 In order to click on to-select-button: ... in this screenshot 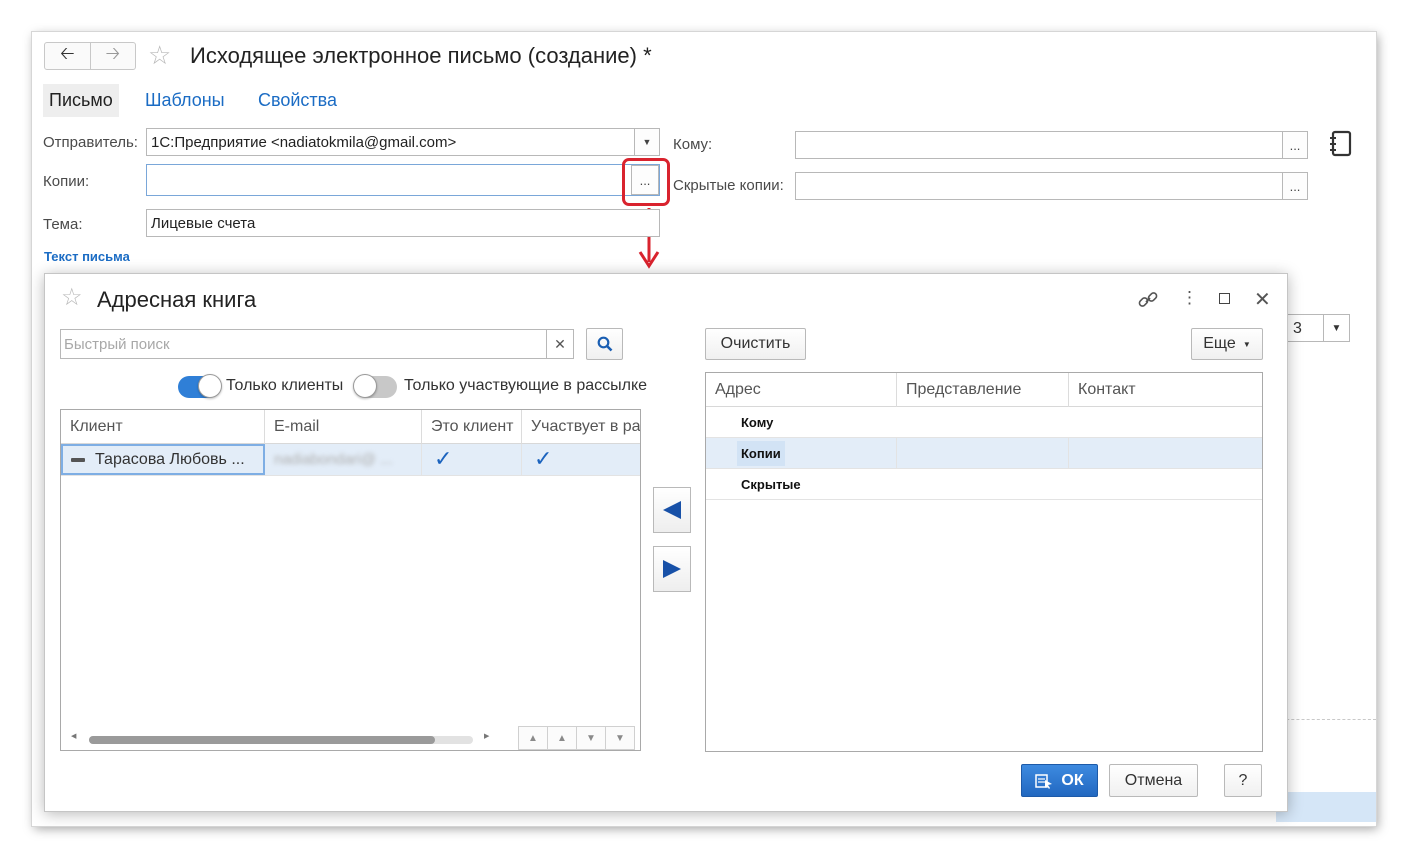, I will do `click(1294, 145)`.